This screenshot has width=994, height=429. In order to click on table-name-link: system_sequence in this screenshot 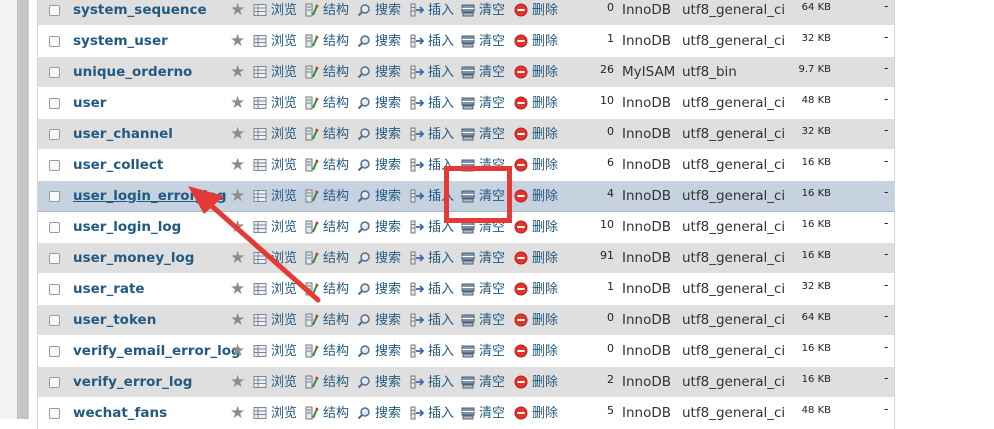, I will do `click(140, 13)`.